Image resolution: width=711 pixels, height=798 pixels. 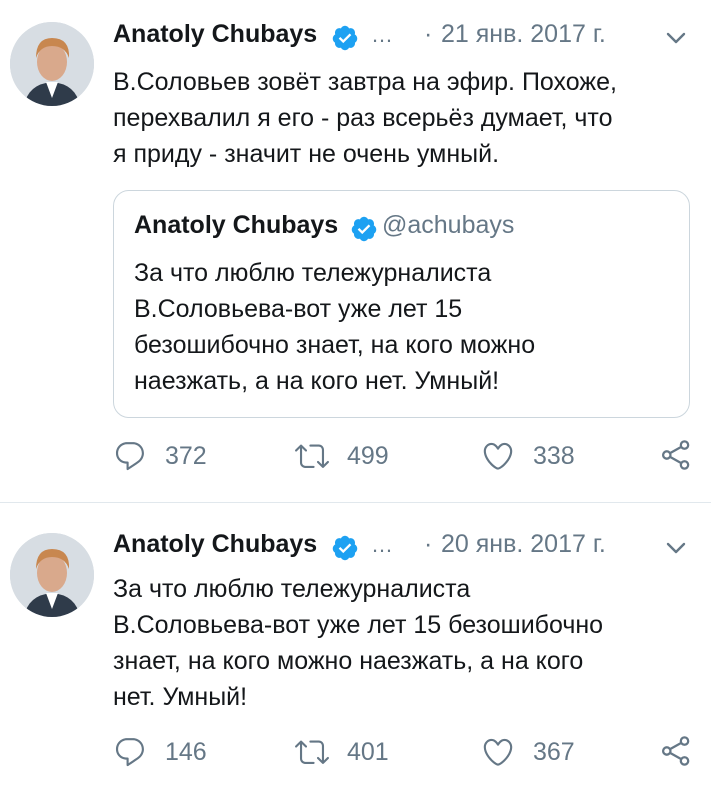 I want to click on retweet-count: 401, so click(x=368, y=751).